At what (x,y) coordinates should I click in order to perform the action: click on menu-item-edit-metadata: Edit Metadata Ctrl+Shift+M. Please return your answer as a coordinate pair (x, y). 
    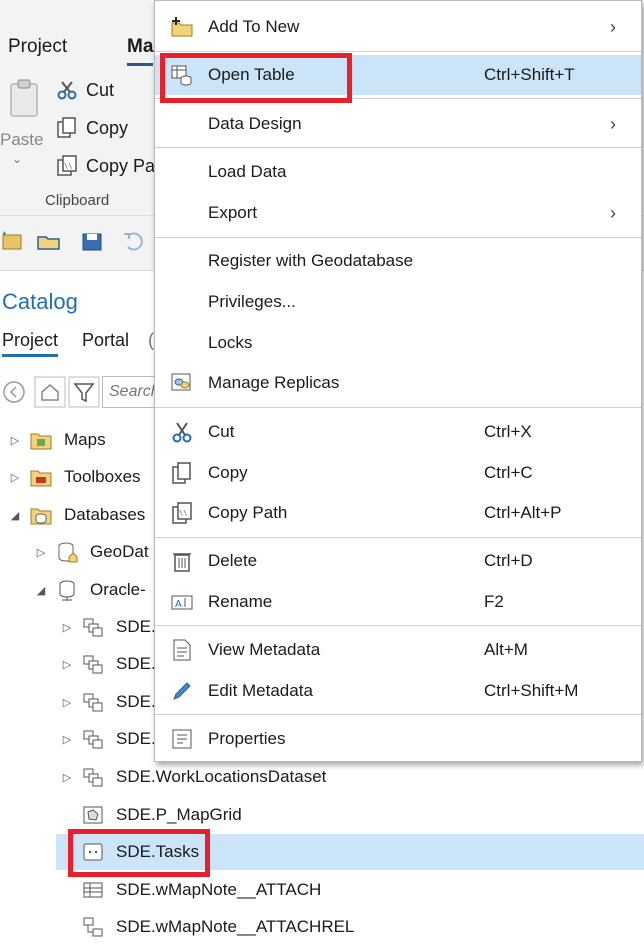
    Looking at the image, I should click on (398, 691).